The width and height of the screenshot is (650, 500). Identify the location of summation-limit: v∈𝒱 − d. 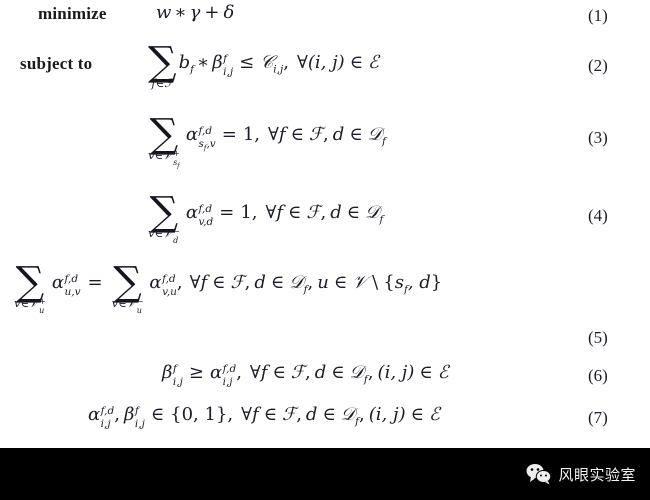
(164, 237).